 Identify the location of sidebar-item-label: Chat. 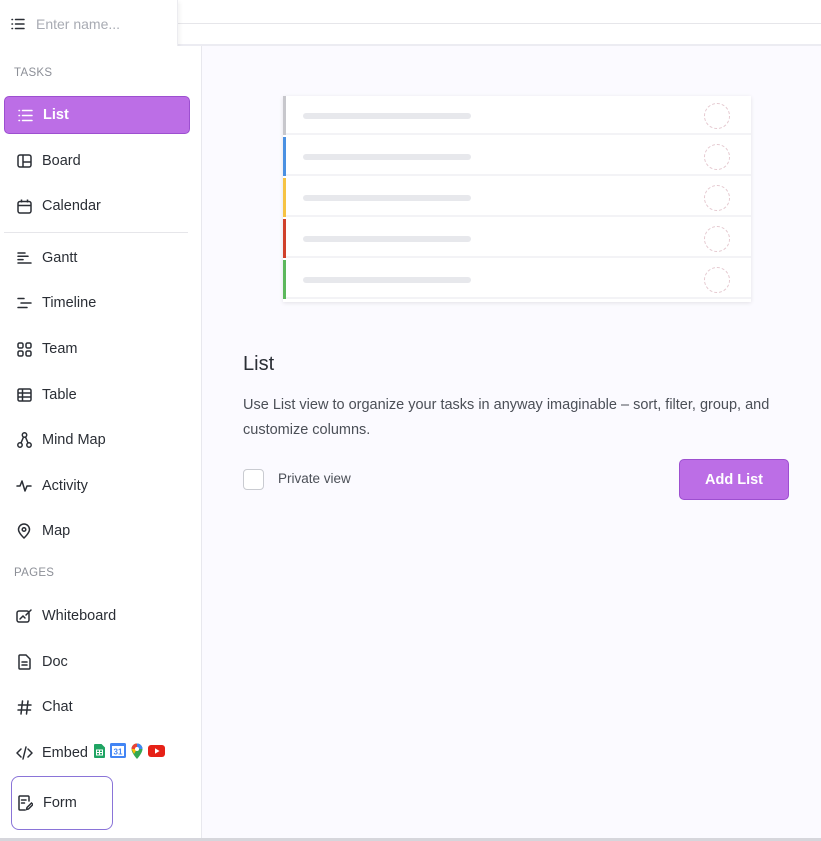
(57, 707).